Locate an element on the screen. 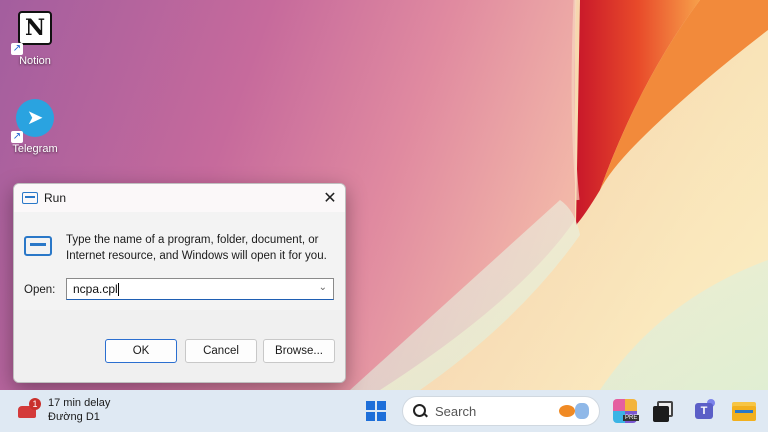 This screenshot has height=432, width=768. notification-badge: 1 is located at coordinates (35, 404).